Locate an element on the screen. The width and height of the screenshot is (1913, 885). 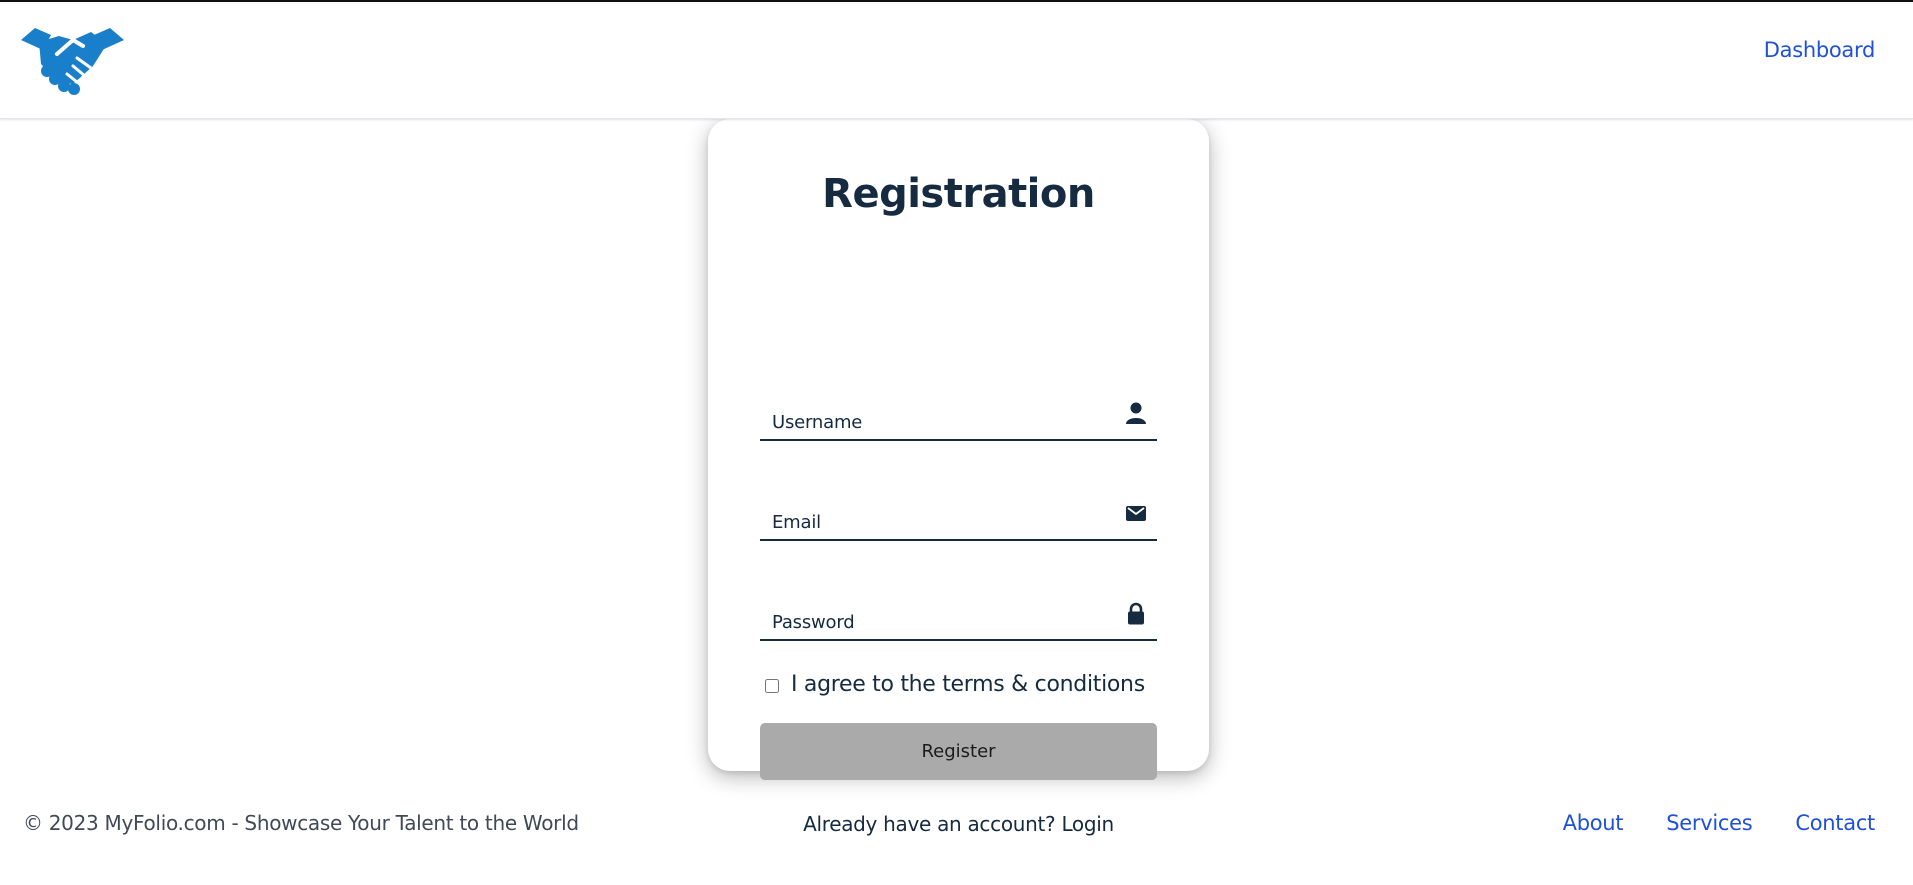
email-field: Email is located at coordinates (958, 511).